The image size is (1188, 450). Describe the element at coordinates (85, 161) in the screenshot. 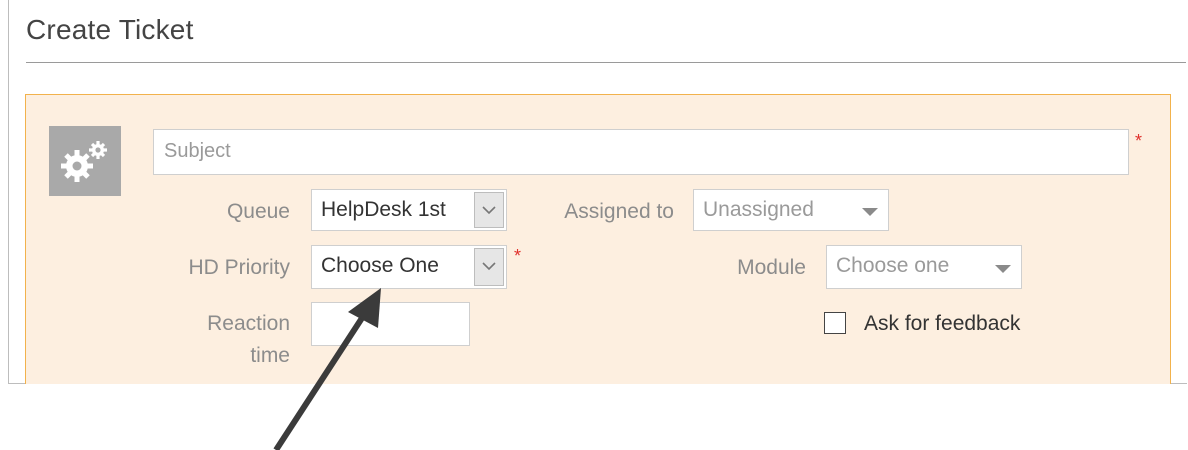

I see `gears-icon` at that location.